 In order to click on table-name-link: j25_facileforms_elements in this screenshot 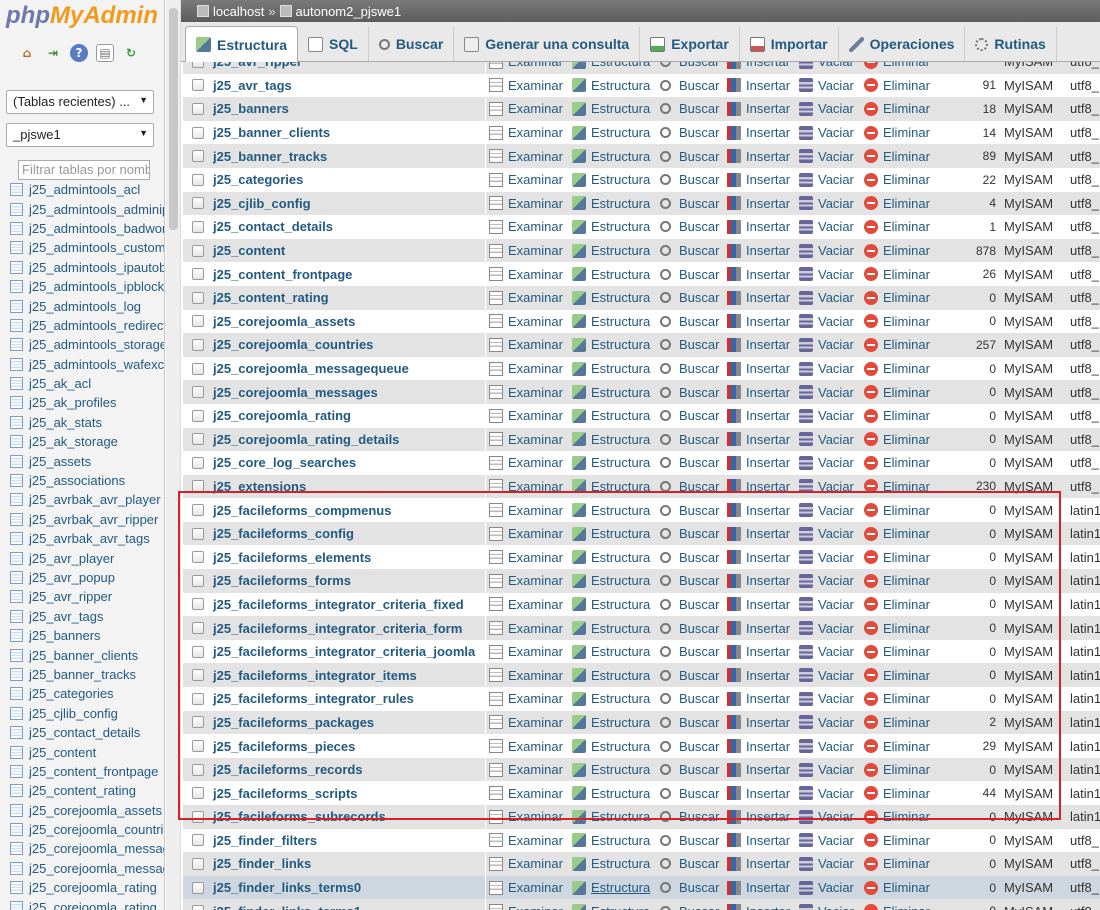, I will do `click(292, 557)`.